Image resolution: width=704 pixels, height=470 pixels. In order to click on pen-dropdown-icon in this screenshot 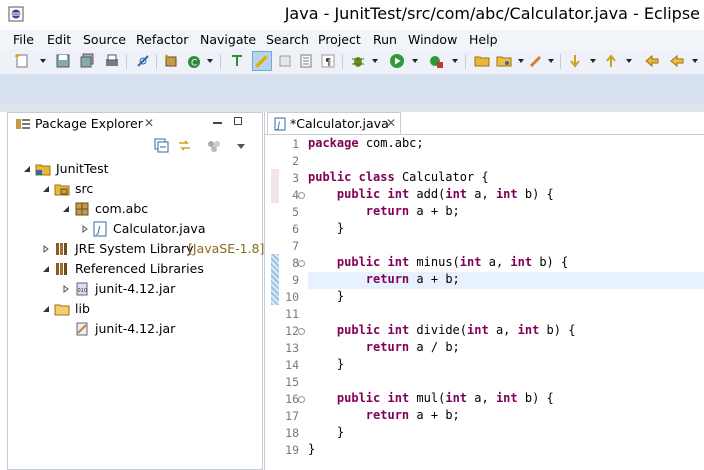, I will do `click(551, 61)`.